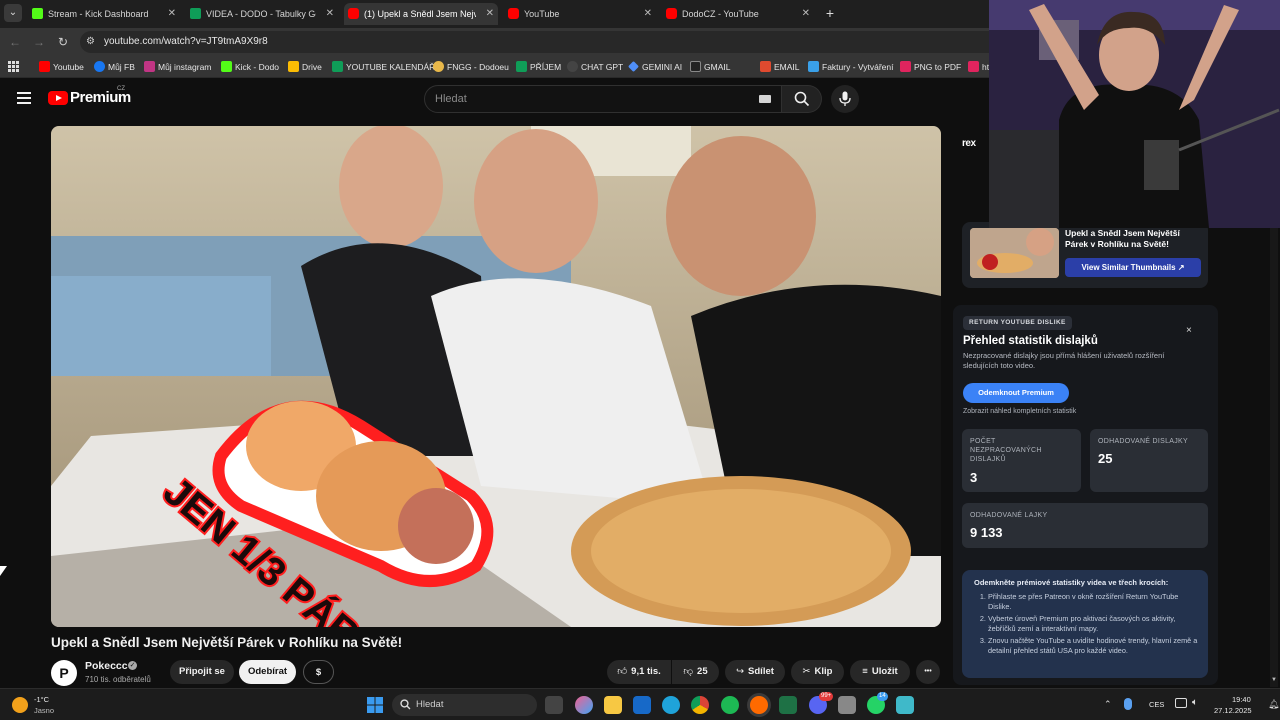  Describe the element at coordinates (92, 42) in the screenshot. I see `site-info-icon: ⚙` at that location.